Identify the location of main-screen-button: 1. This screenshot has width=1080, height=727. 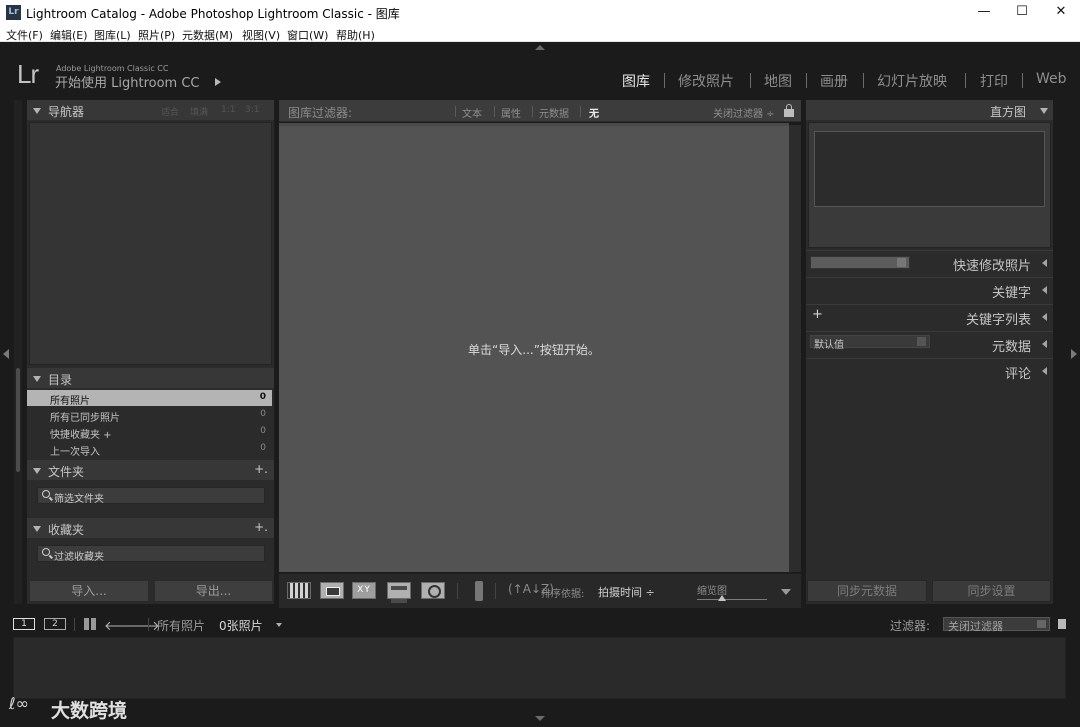
(24, 624).